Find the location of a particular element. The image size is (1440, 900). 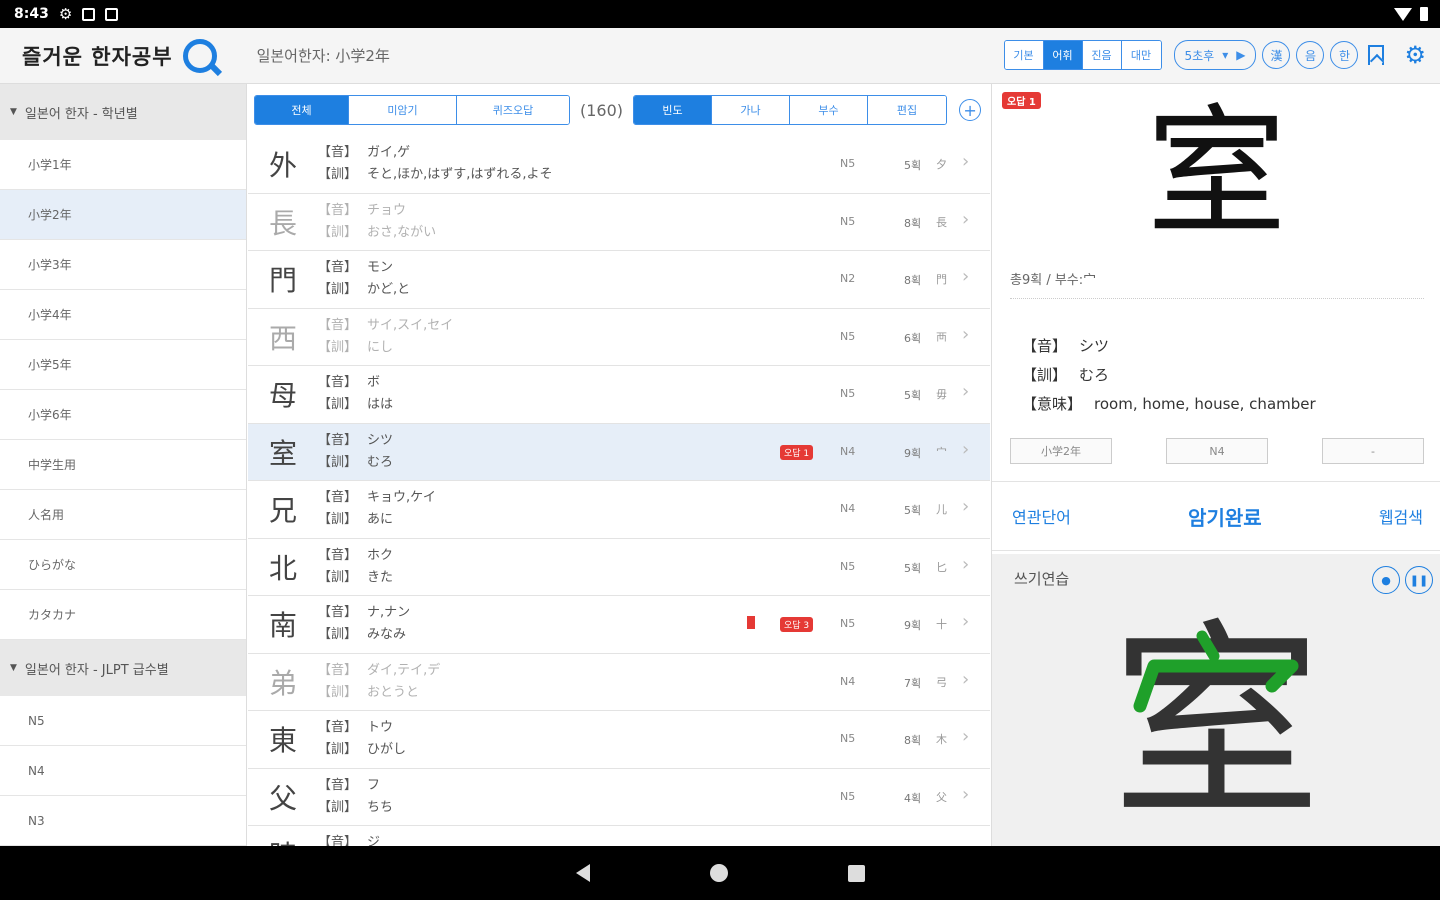

row-radical: 十 is located at coordinates (941, 624).